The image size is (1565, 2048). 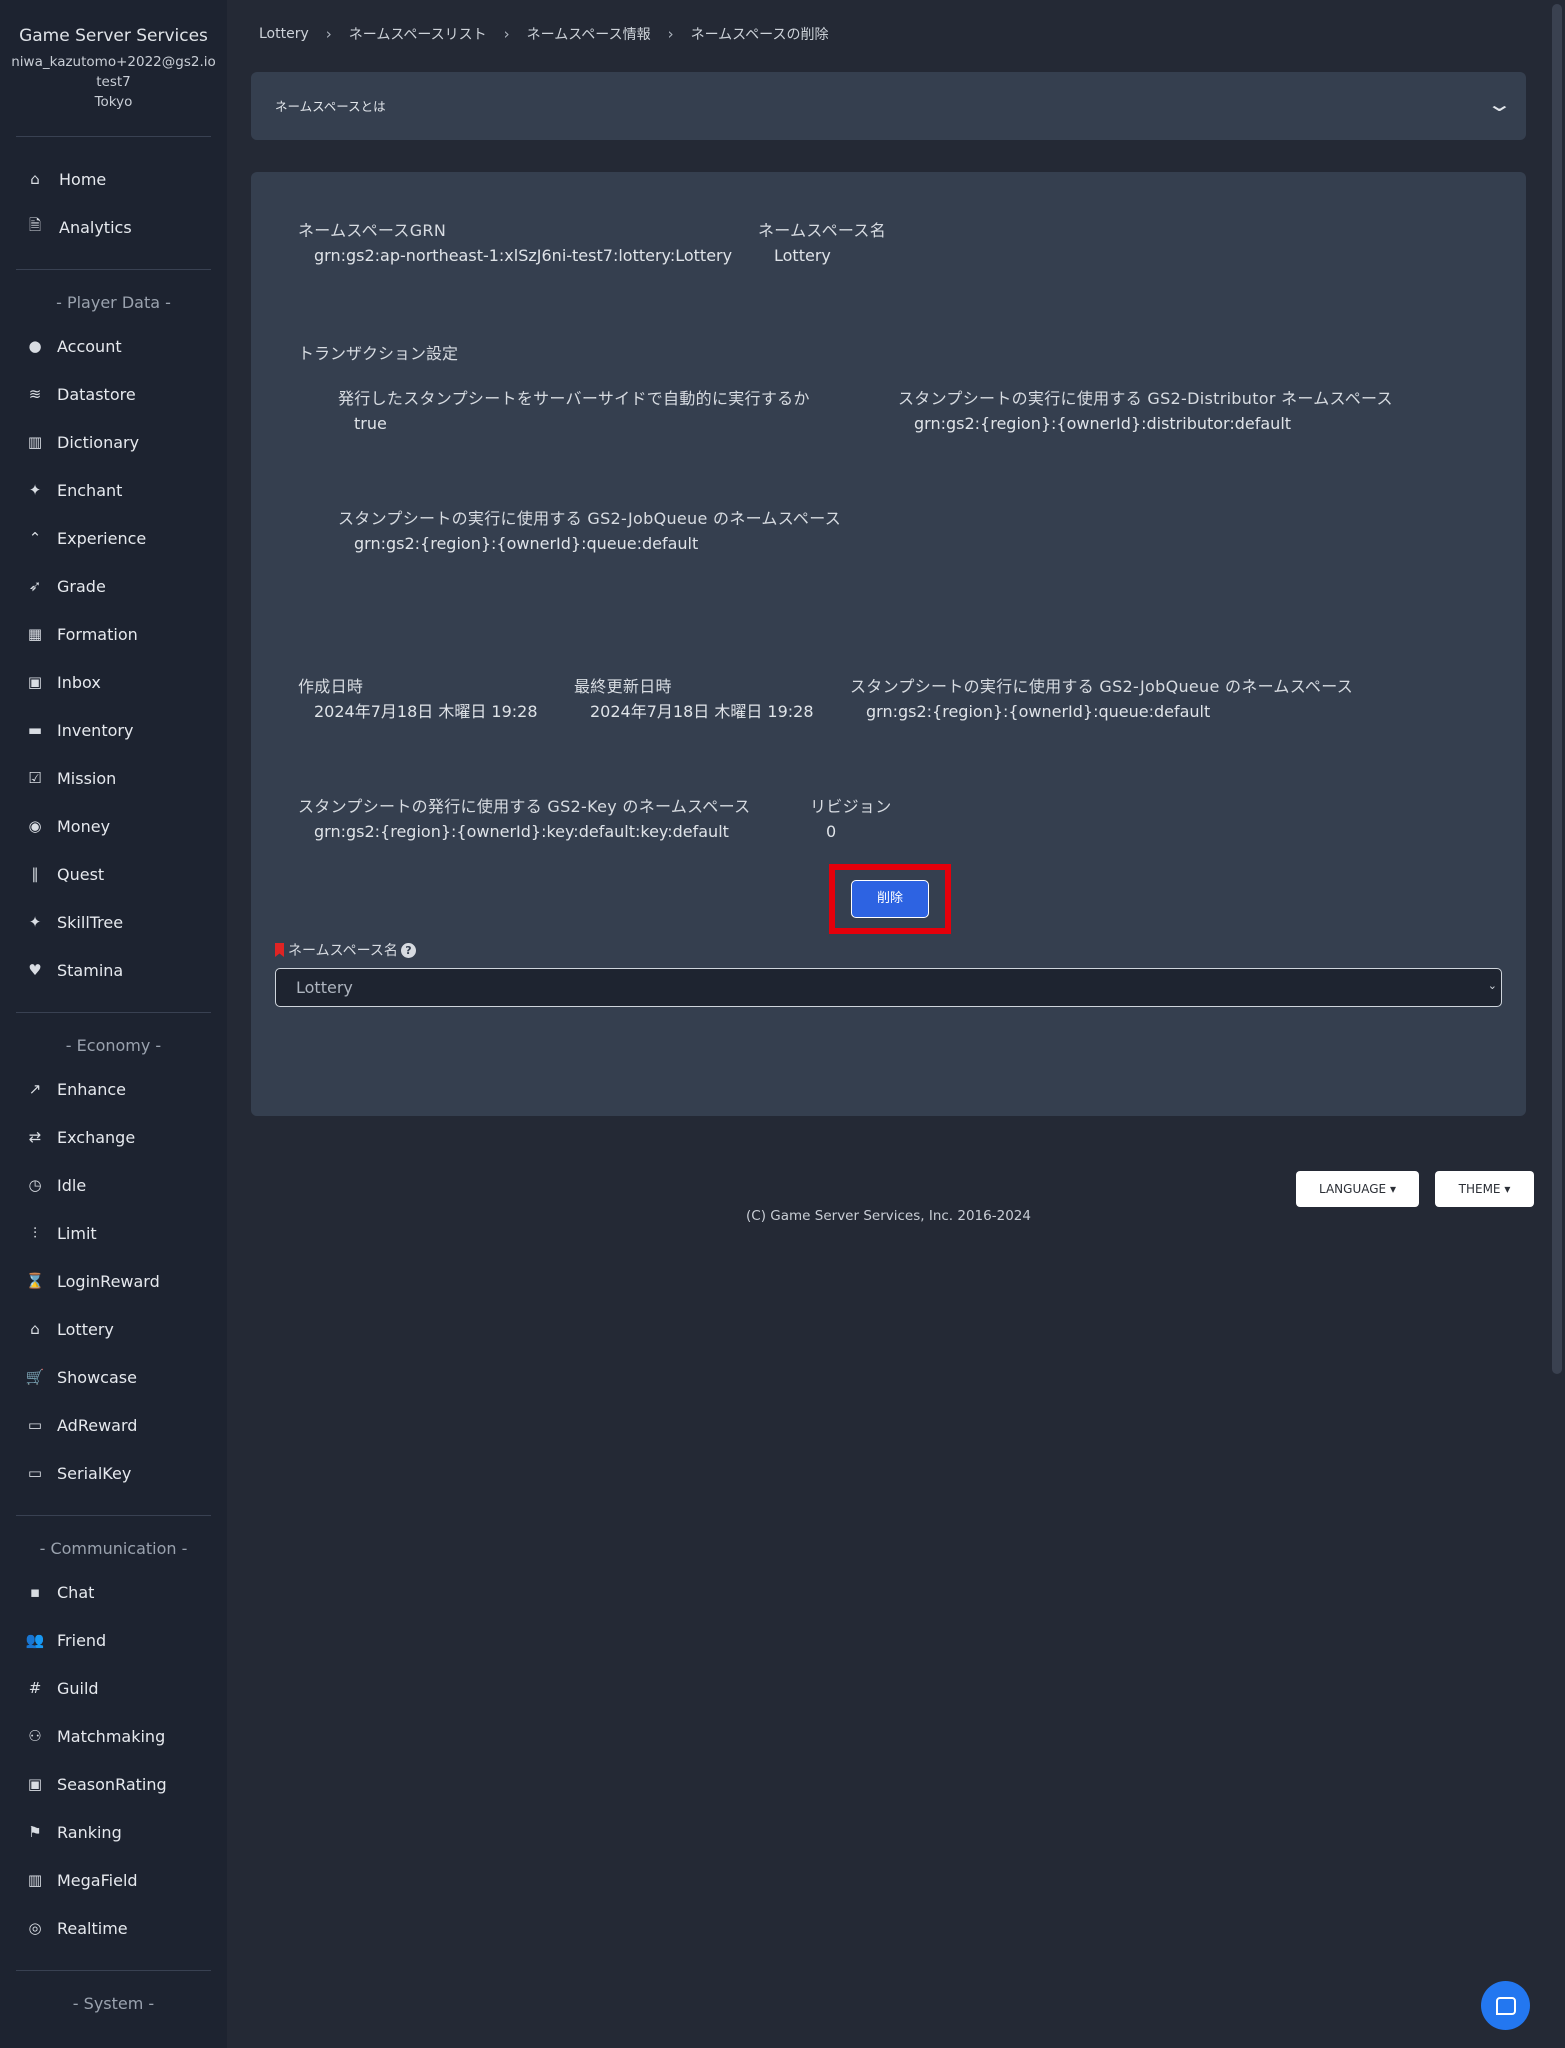 I want to click on sidebar-item-stamina: ♥ Stamina, so click(x=113, y=970).